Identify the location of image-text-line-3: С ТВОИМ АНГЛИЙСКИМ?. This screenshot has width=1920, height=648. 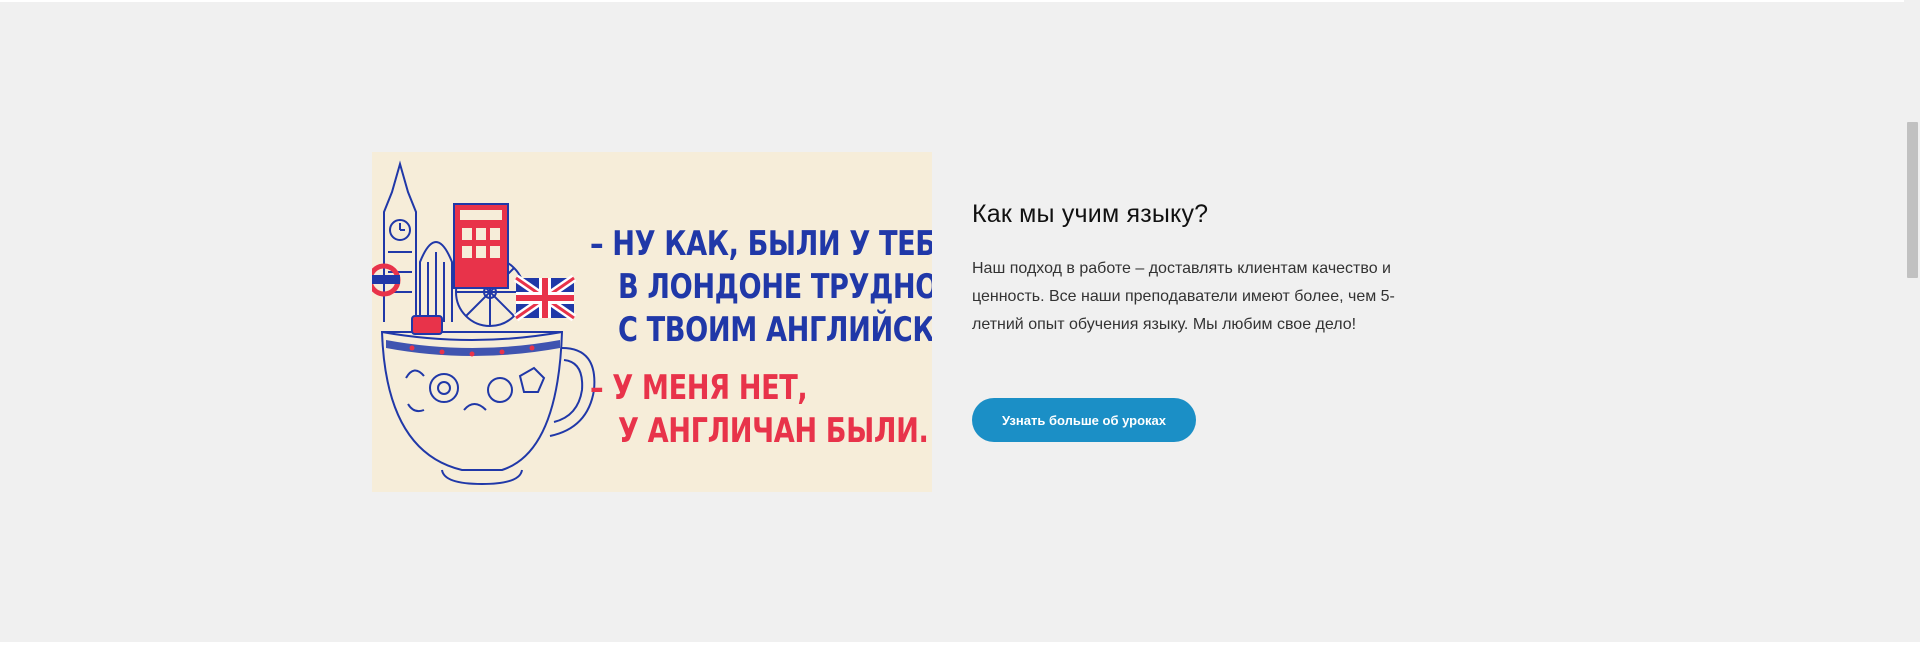
(775, 330).